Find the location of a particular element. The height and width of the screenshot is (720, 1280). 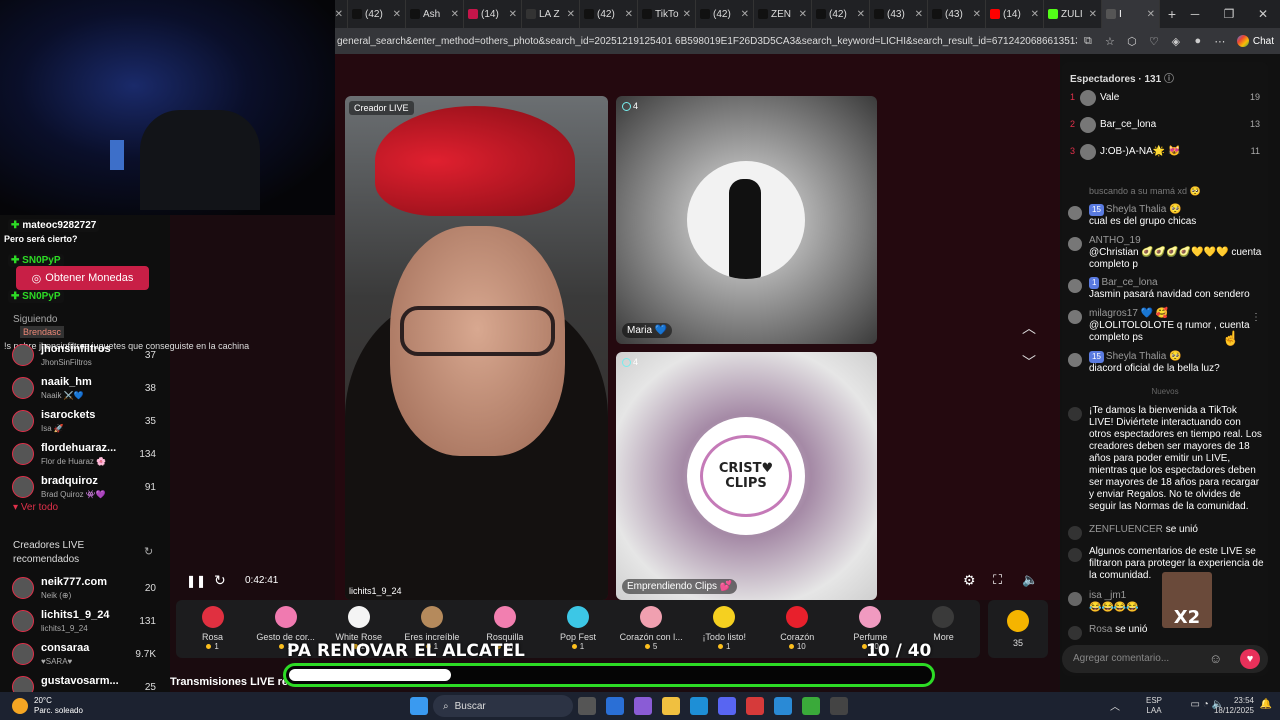

fullscreen-icon: ⛶ is located at coordinates (997, 580).